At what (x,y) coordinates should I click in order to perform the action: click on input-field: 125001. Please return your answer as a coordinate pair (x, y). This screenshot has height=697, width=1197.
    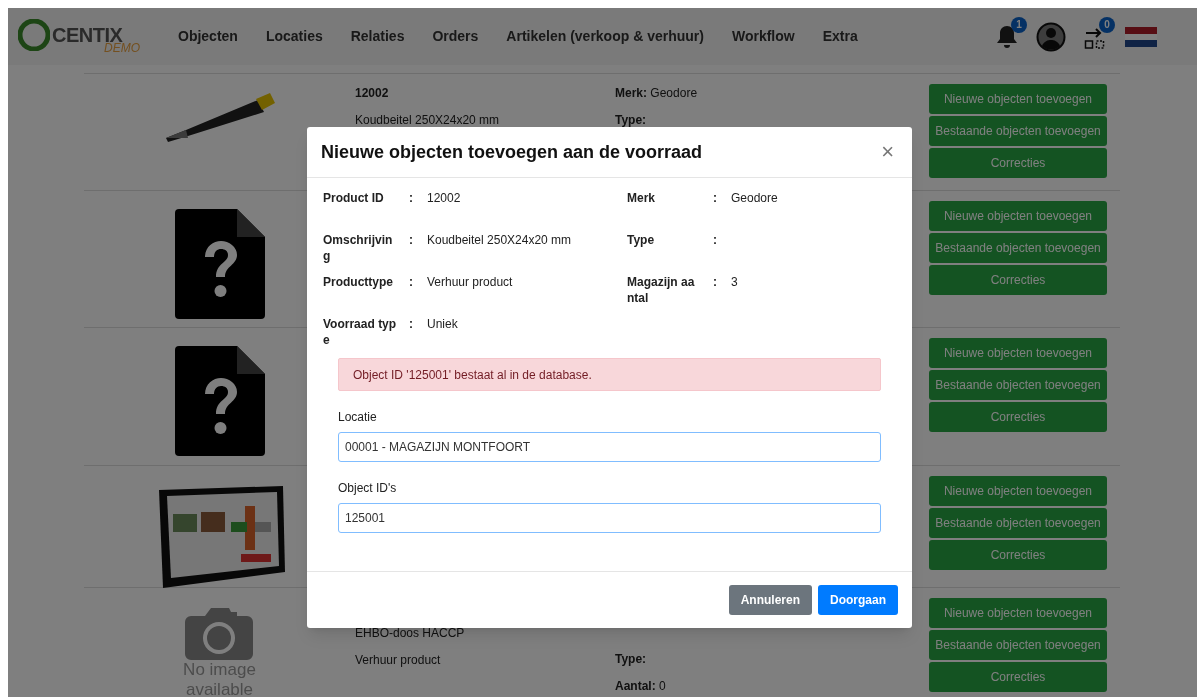
    Looking at the image, I should click on (609, 518).